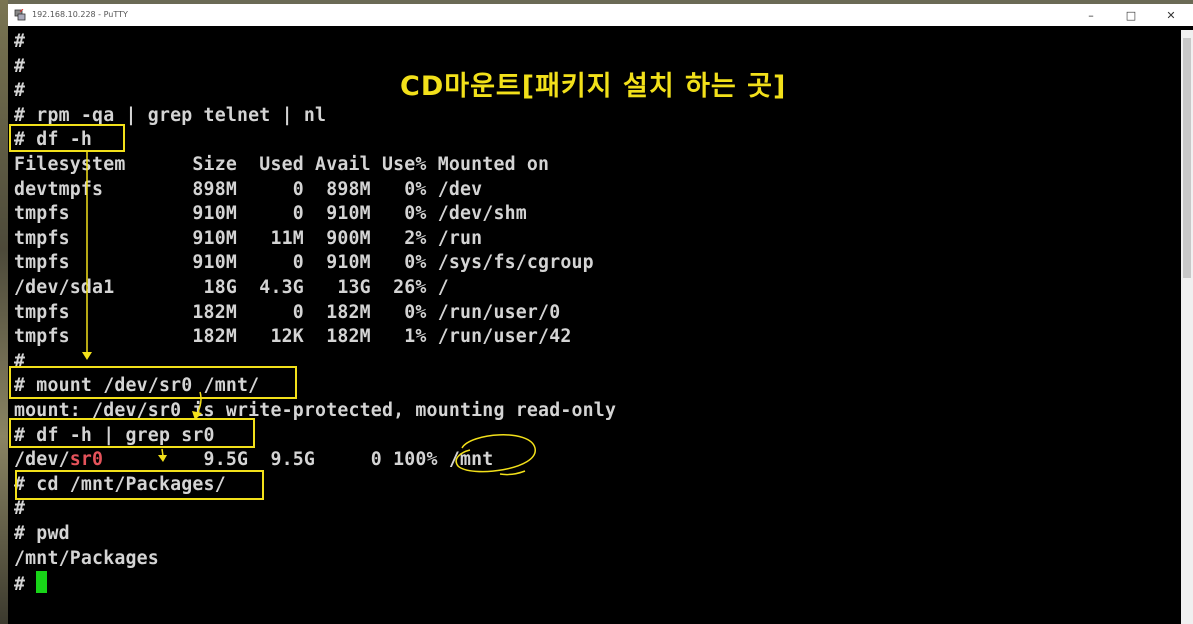 The image size is (1193, 624). Describe the element at coordinates (87, 356) in the screenshot. I see `arrow-head-df` at that location.